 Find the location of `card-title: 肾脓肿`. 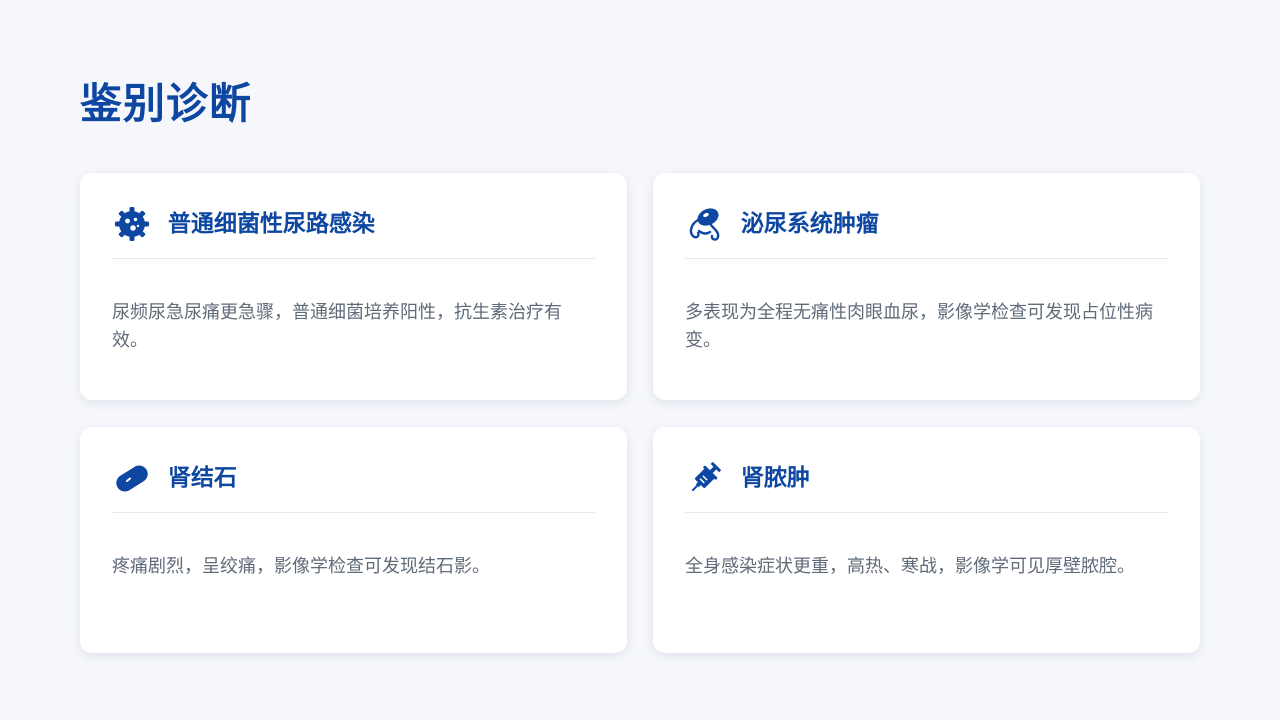

card-title: 肾脓肿 is located at coordinates (775, 477).